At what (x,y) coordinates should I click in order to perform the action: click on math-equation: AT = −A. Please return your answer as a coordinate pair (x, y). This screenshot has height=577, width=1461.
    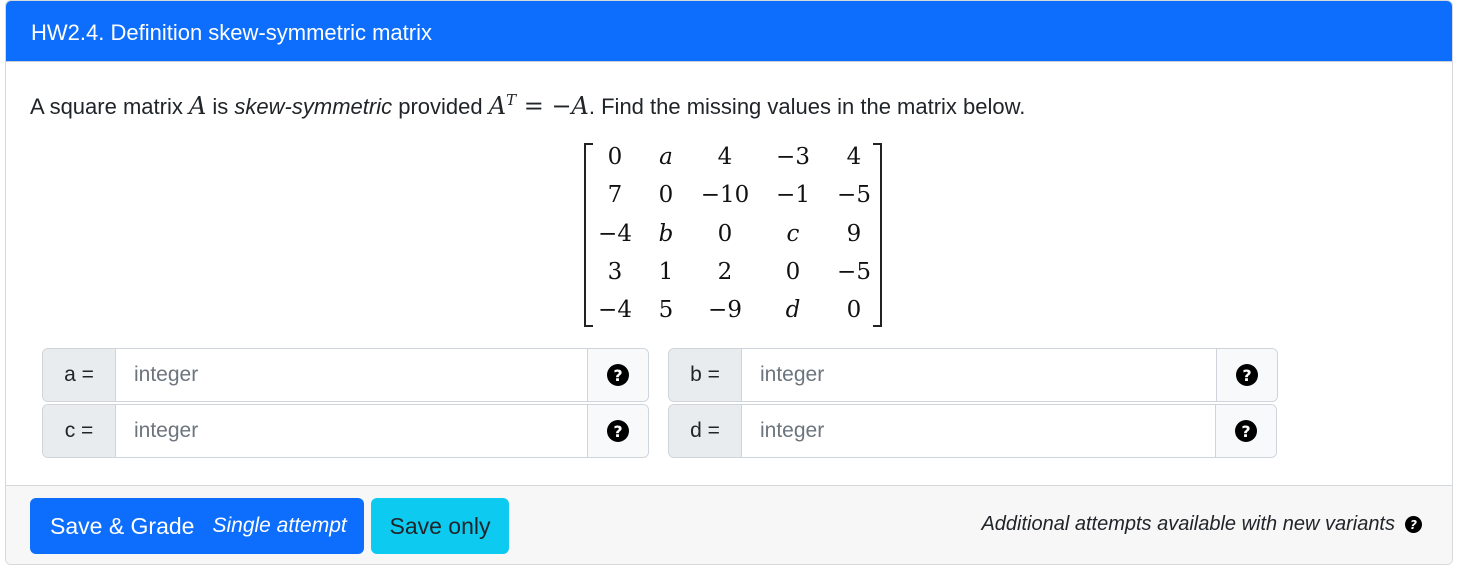
    Looking at the image, I should click on (538, 105).